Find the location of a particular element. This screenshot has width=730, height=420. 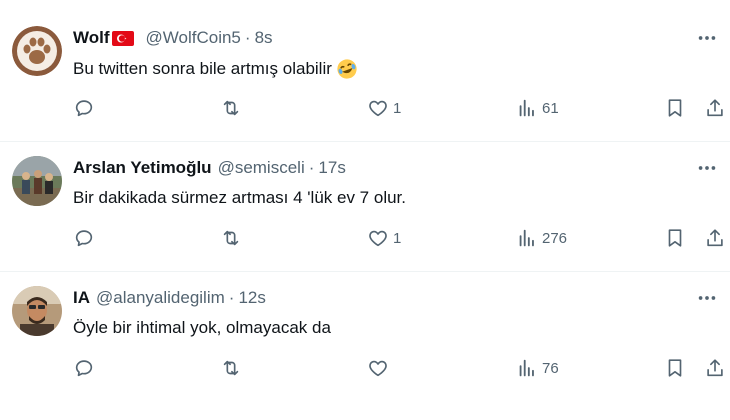

view-count: 276 is located at coordinates (555, 238).